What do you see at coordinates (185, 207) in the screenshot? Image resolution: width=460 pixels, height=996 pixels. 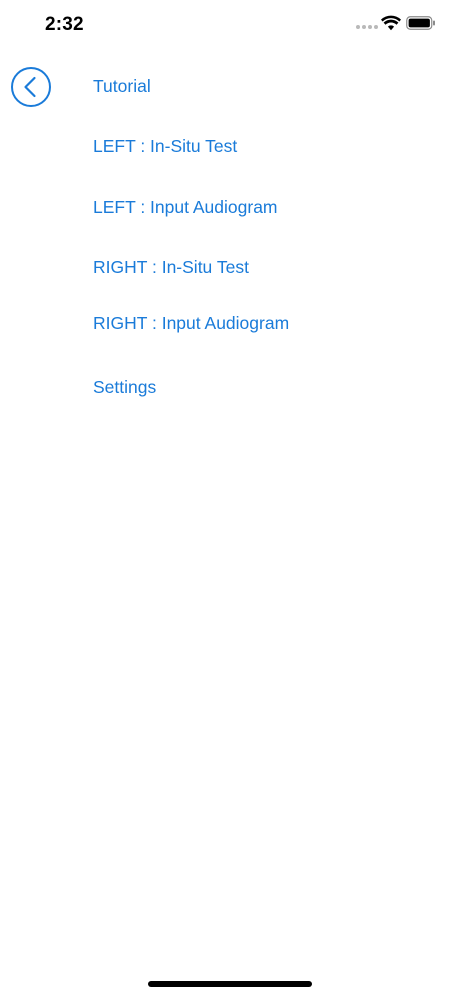 I see `menu-item-left-input-audiogram: LEFT : Input Audiogram` at bounding box center [185, 207].